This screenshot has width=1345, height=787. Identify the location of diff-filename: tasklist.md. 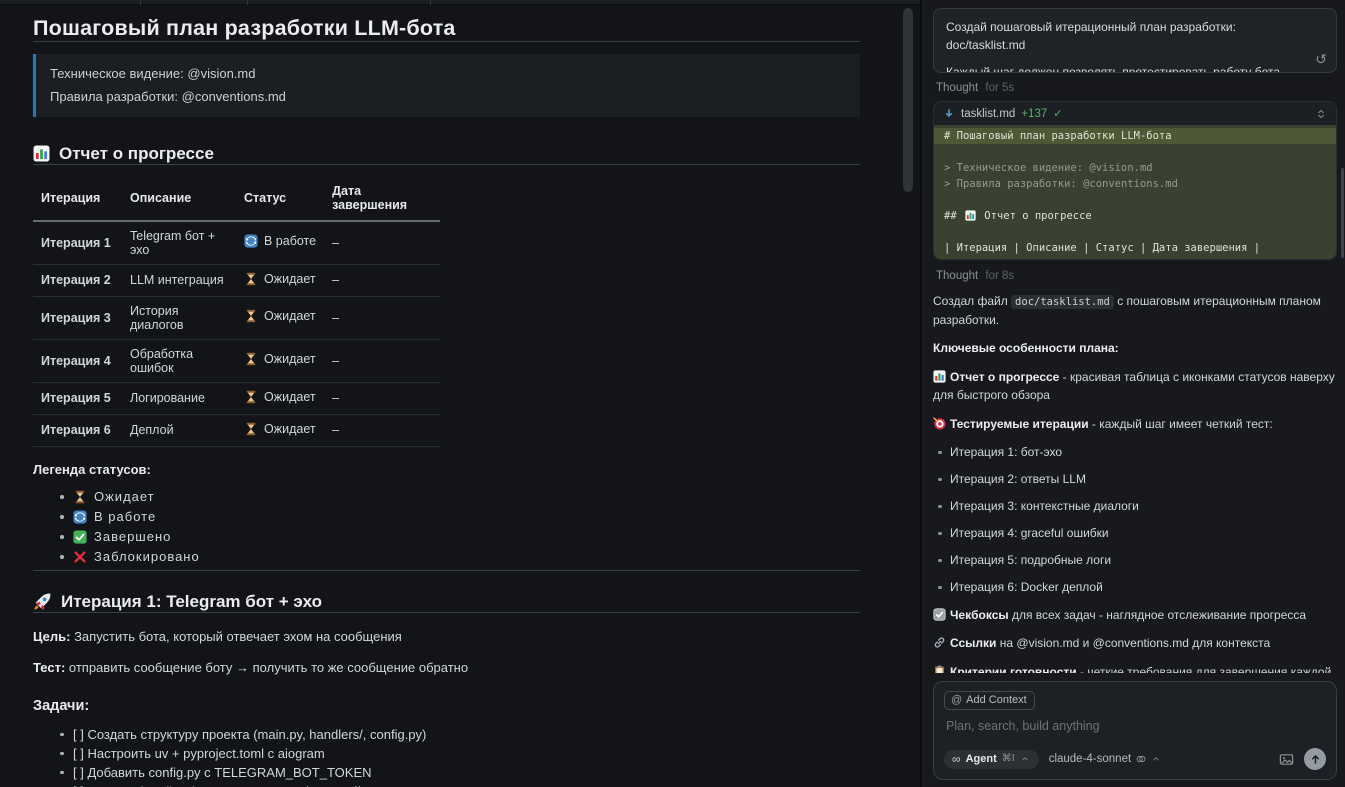
(988, 113).